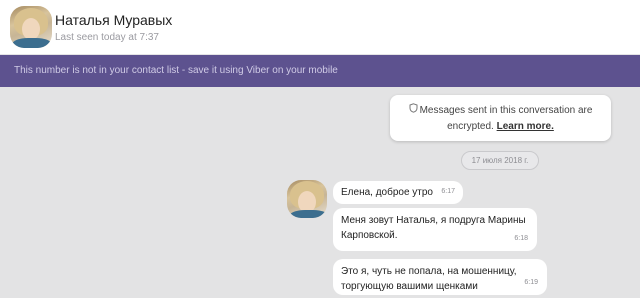  What do you see at coordinates (531, 282) in the screenshot?
I see `message-time: 6:19` at bounding box center [531, 282].